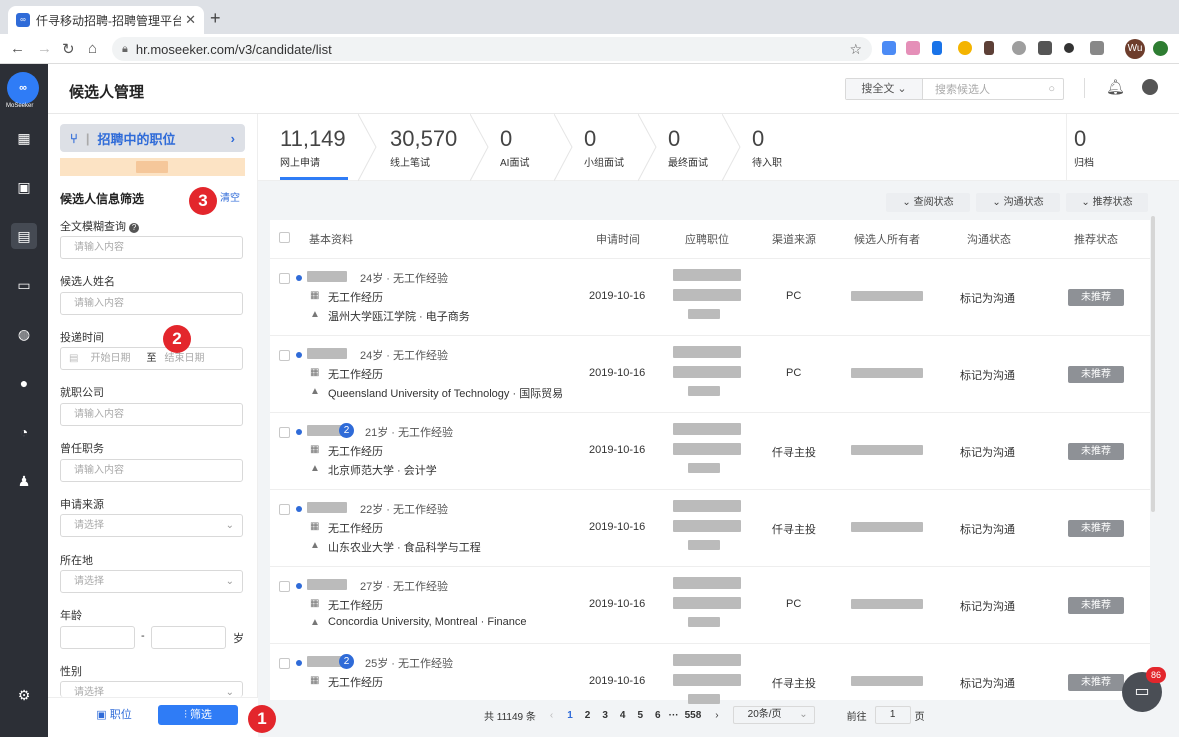  Describe the element at coordinates (152, 138) in the screenshot. I see `recruiting-jobs-button: ⑂ | 招聘中的职位 ›` at that location.